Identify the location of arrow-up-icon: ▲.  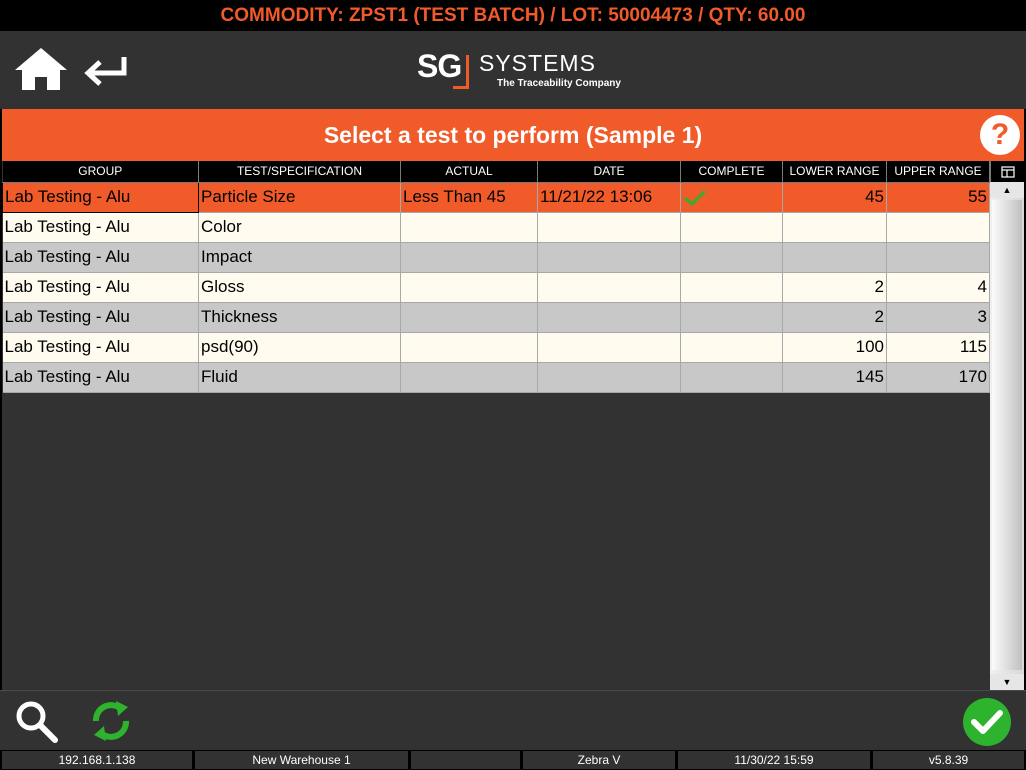
(1007, 190).